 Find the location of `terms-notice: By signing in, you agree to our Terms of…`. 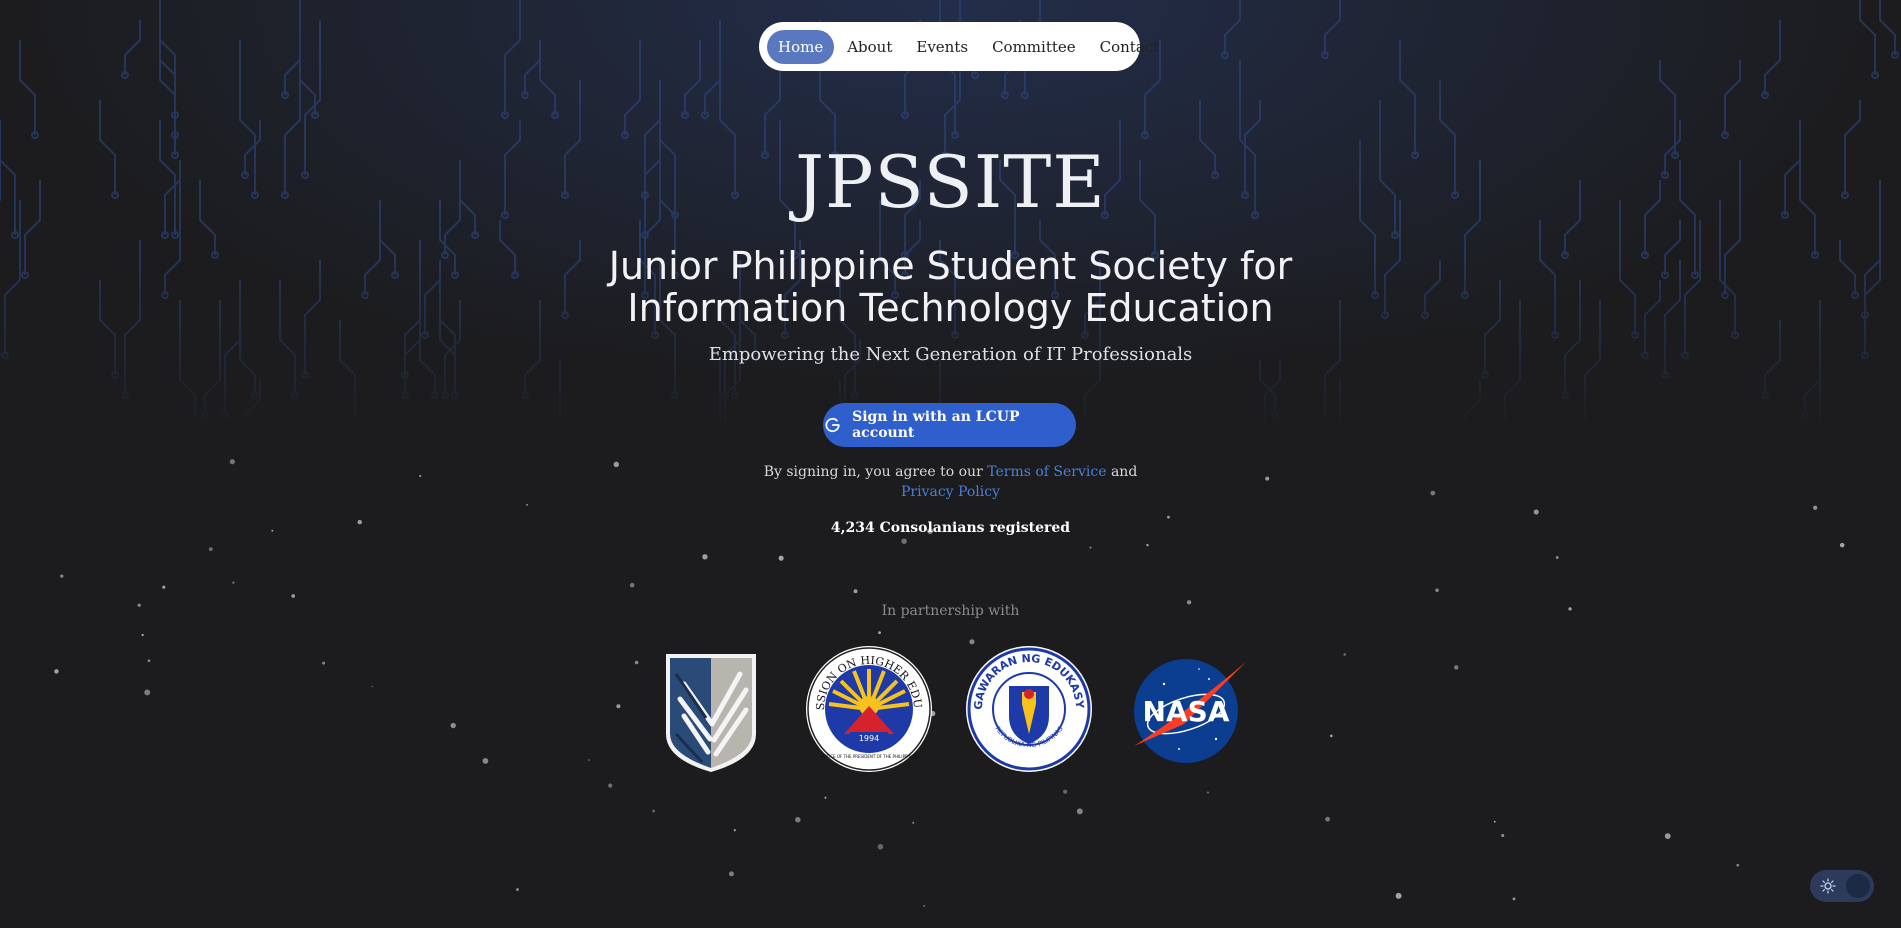

terms-notice: By signing in, you agree to our Terms of… is located at coordinates (950, 482).